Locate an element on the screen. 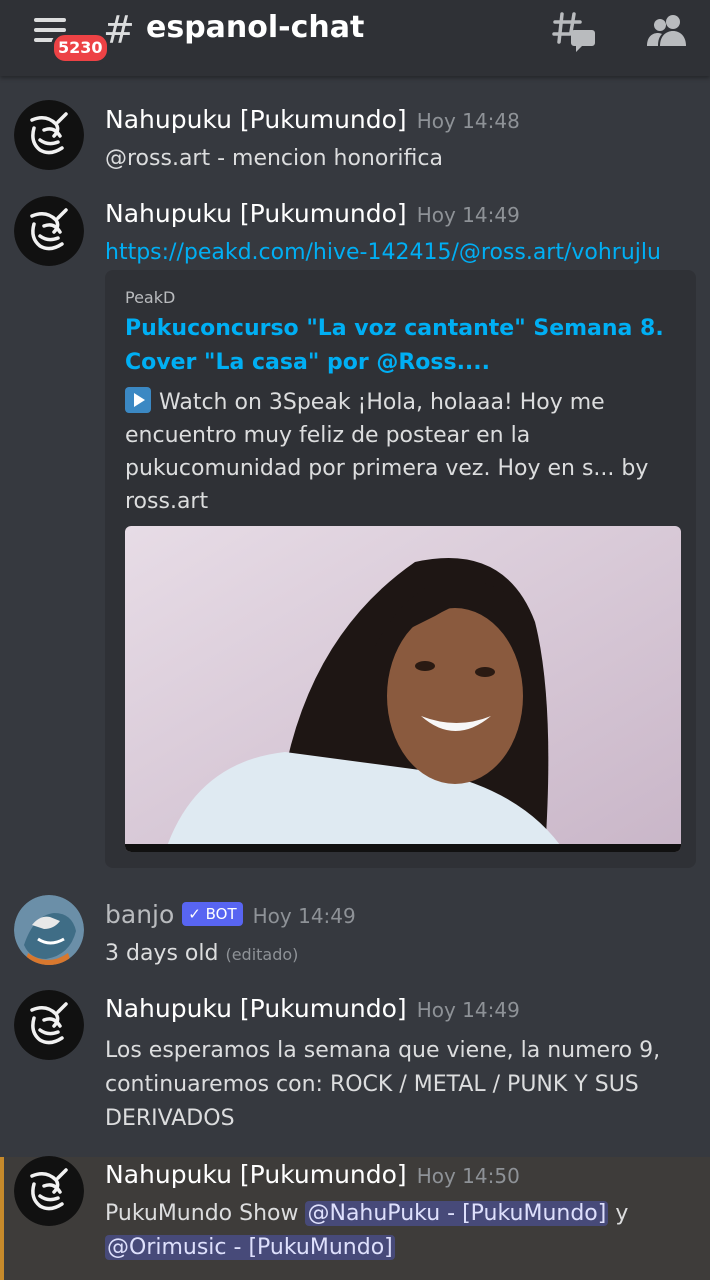 Image resolution: width=710 pixels, height=1280 pixels. bot-tag: ✓ BOT is located at coordinates (212, 914).